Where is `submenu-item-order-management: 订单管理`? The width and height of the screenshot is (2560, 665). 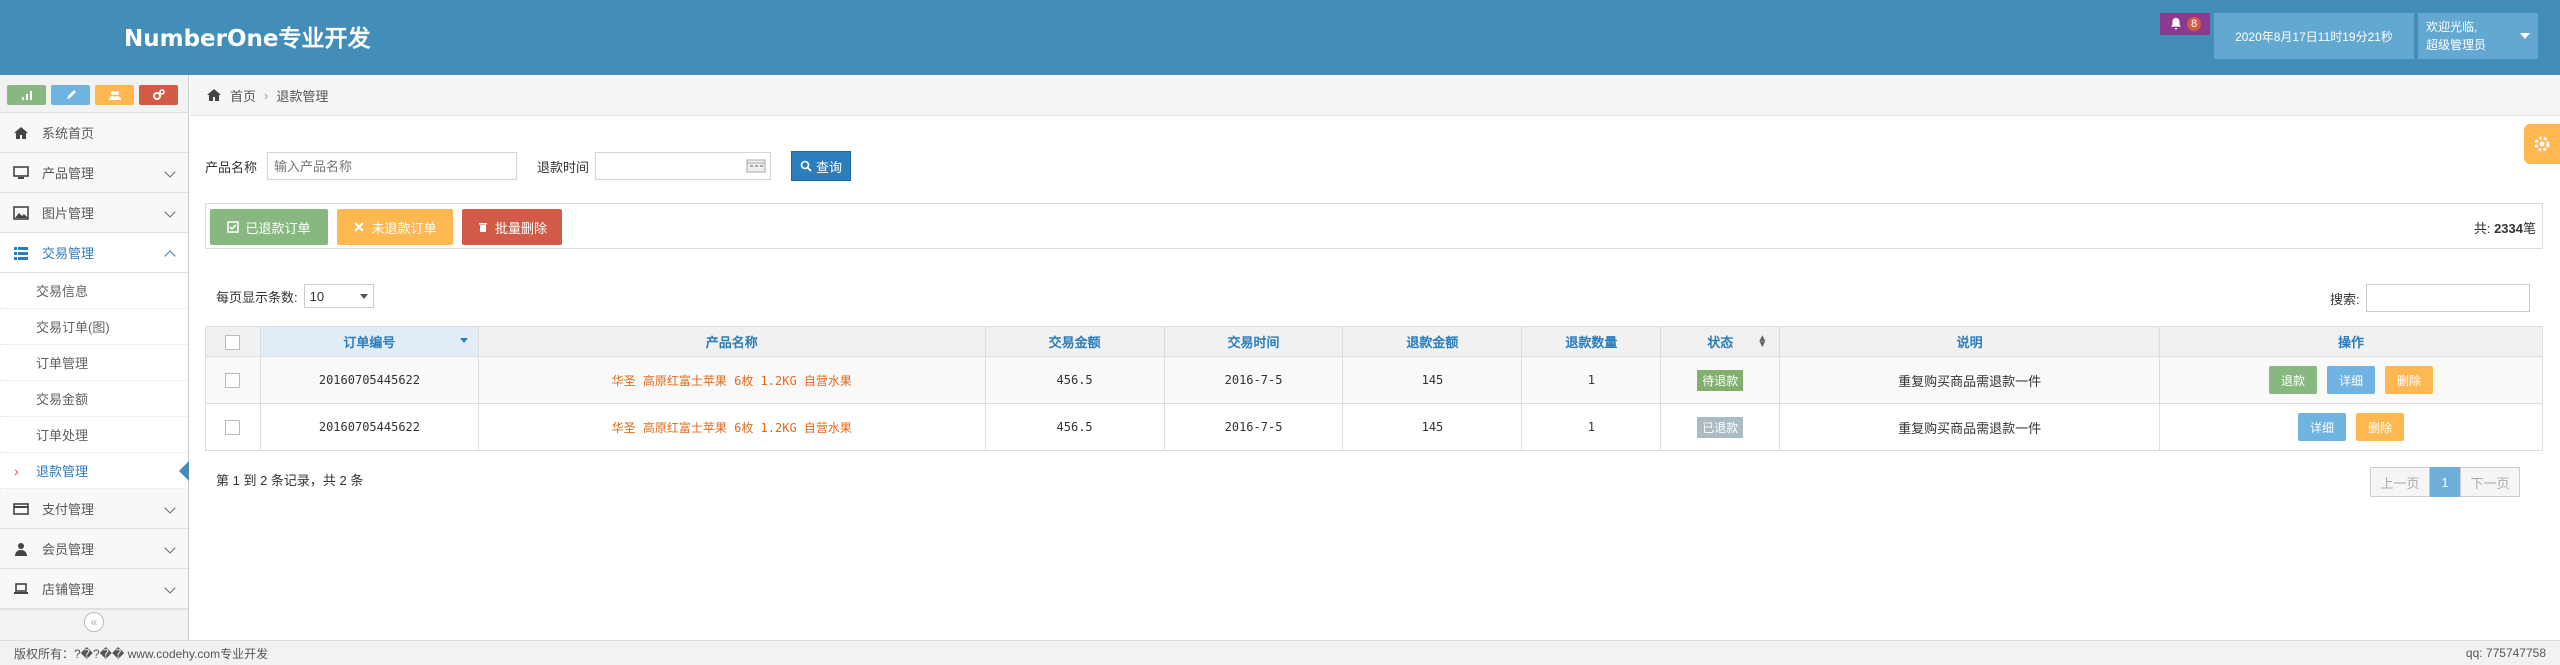
submenu-item-order-management: 订单管理 is located at coordinates (94, 363).